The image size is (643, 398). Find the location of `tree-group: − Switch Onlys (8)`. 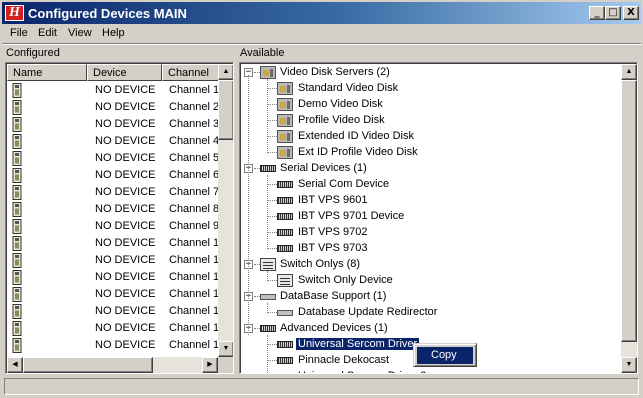

tree-group: − Switch Onlys (8) is located at coordinates (430, 265).